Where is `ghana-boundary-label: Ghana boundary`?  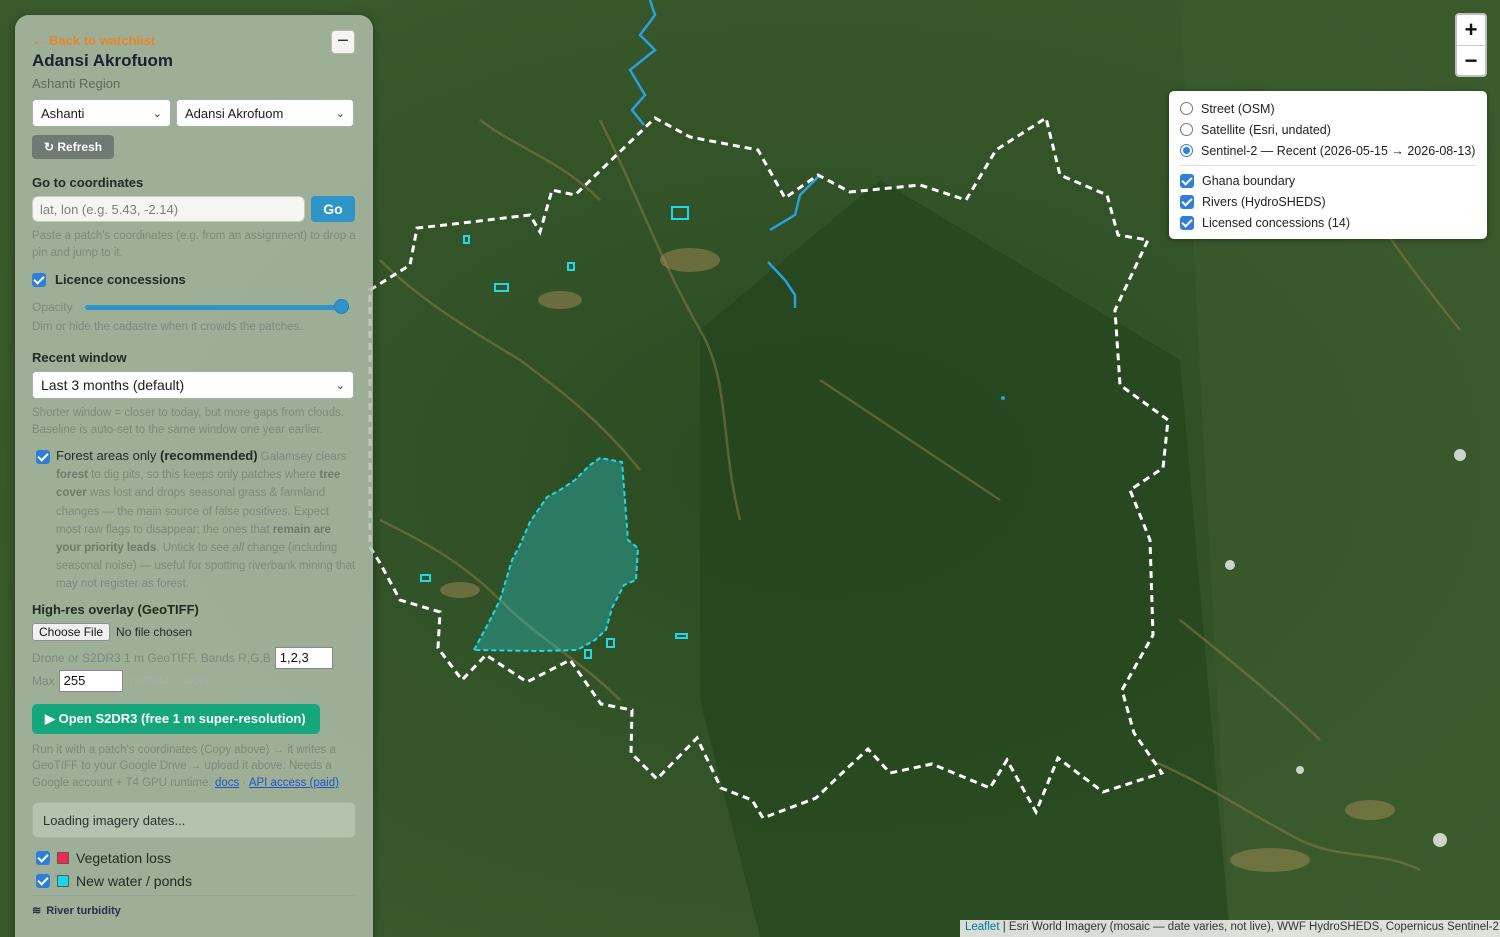 ghana-boundary-label: Ghana boundary is located at coordinates (1249, 180).